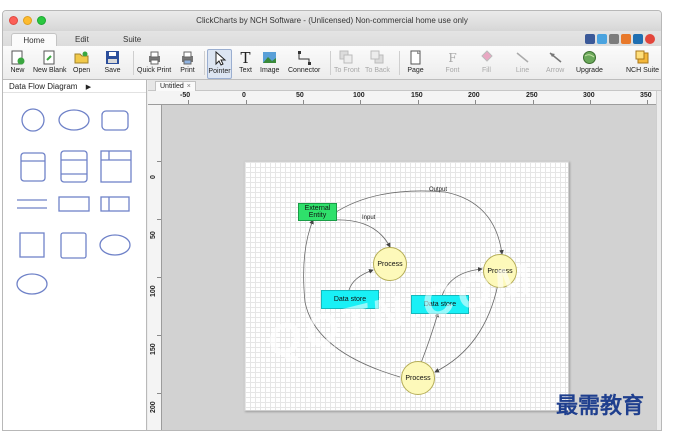 Image resolution: width=674 pixels, height=431 pixels. Describe the element at coordinates (115, 120) in the screenshot. I see `shape-rounded-rectangle` at that location.